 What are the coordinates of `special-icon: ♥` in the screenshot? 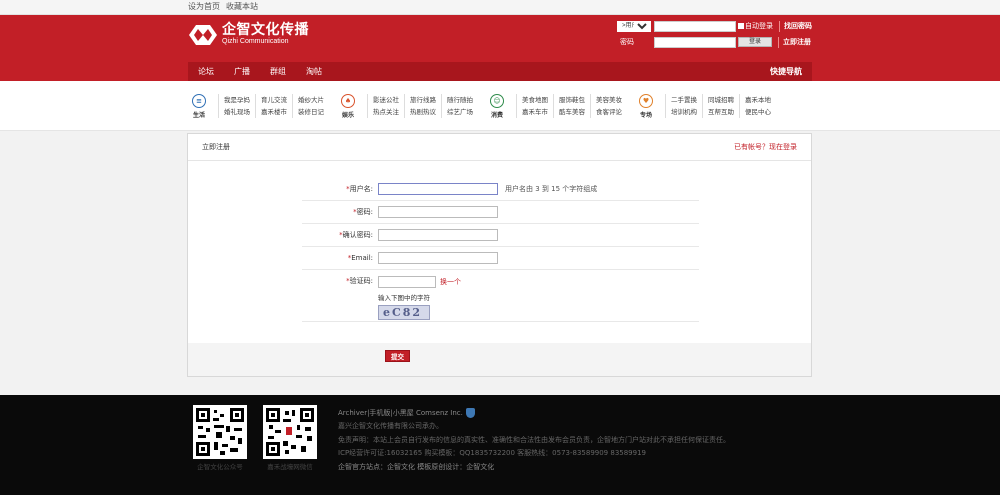 It's located at (646, 100).